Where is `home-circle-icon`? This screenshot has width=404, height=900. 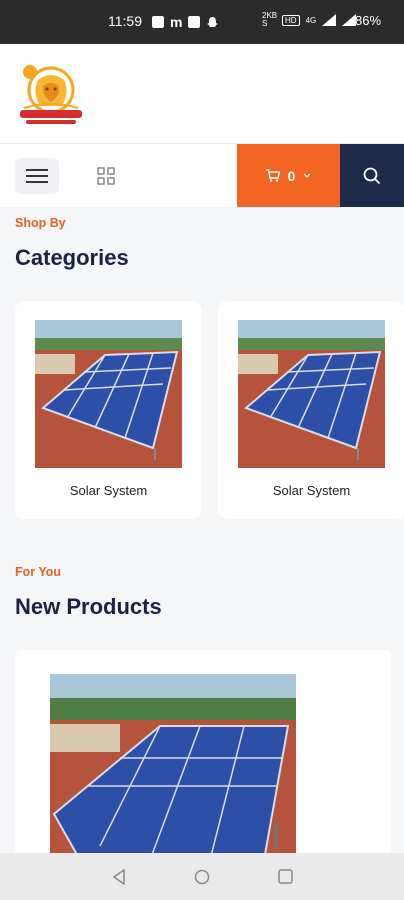 home-circle-icon is located at coordinates (202, 877).